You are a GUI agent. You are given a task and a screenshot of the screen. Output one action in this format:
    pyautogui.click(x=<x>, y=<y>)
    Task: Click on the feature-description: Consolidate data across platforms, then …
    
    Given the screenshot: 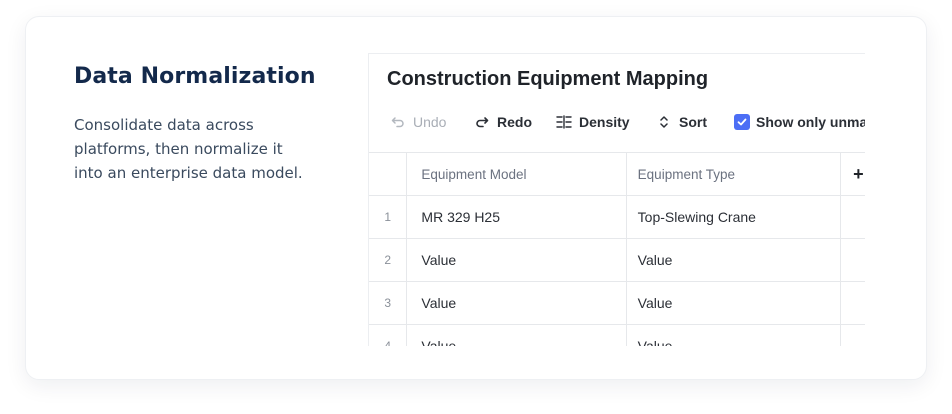 What is the action you would take?
    pyautogui.click(x=188, y=149)
    